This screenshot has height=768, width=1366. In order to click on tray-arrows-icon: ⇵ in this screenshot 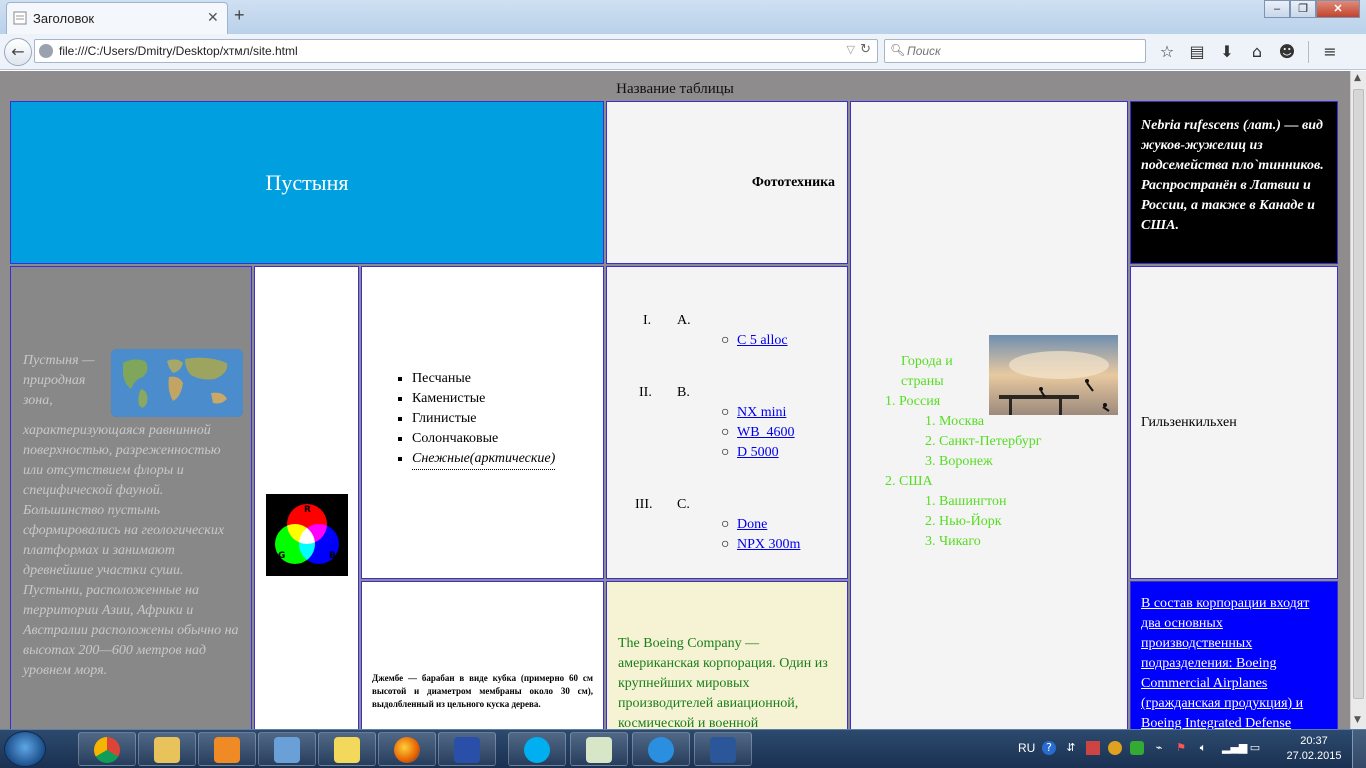, I will do `click(1071, 748)`.